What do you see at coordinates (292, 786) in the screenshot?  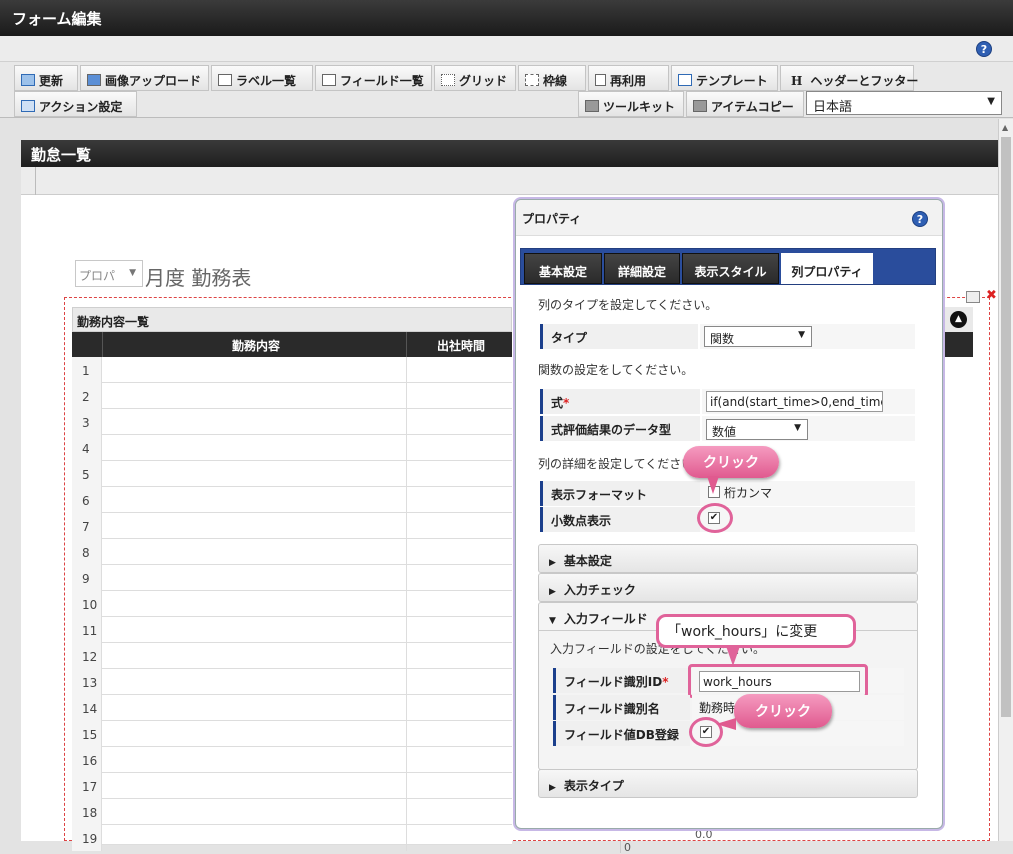 I see `table-row: 17` at bounding box center [292, 786].